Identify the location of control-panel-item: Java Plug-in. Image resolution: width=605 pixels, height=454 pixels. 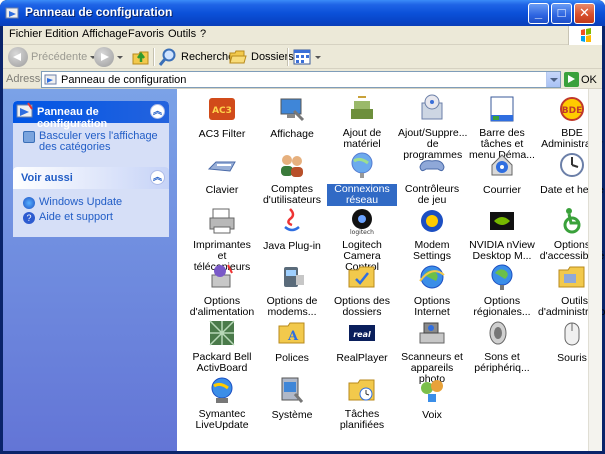
(292, 228).